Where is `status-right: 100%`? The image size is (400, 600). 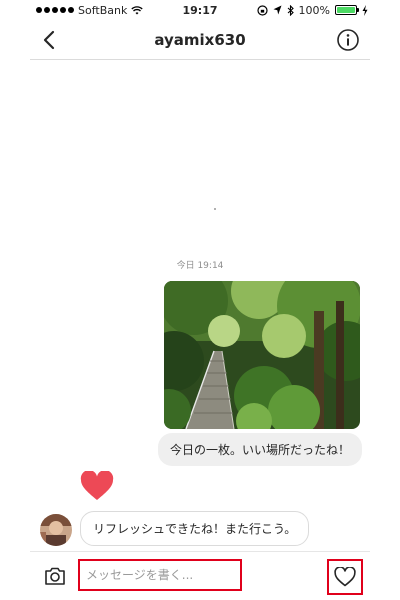 status-right: 100% is located at coordinates (312, 10).